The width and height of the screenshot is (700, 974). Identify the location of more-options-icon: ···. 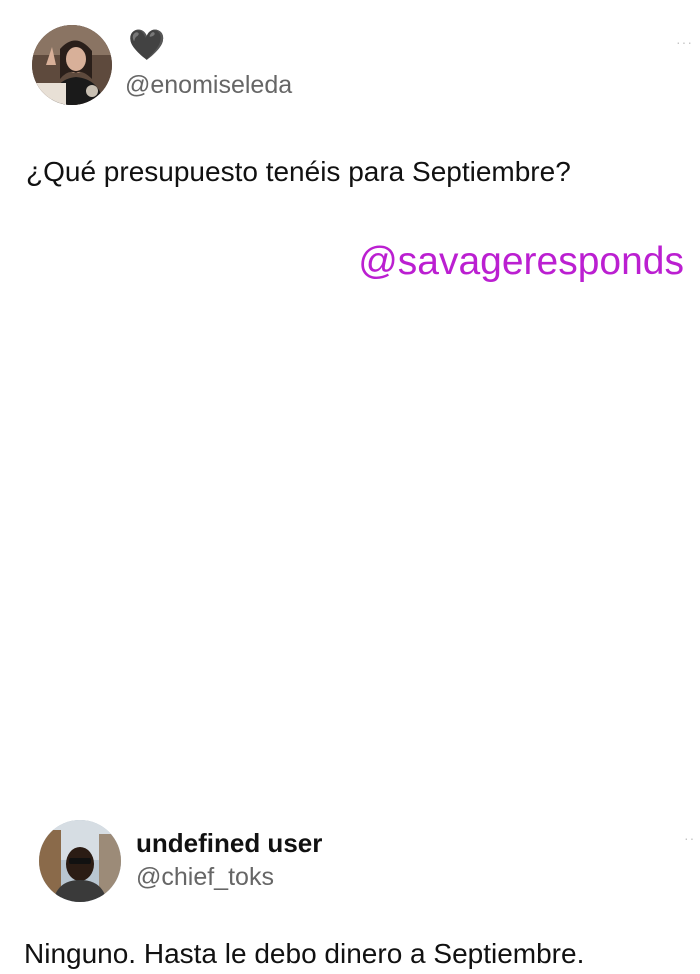
(684, 42).